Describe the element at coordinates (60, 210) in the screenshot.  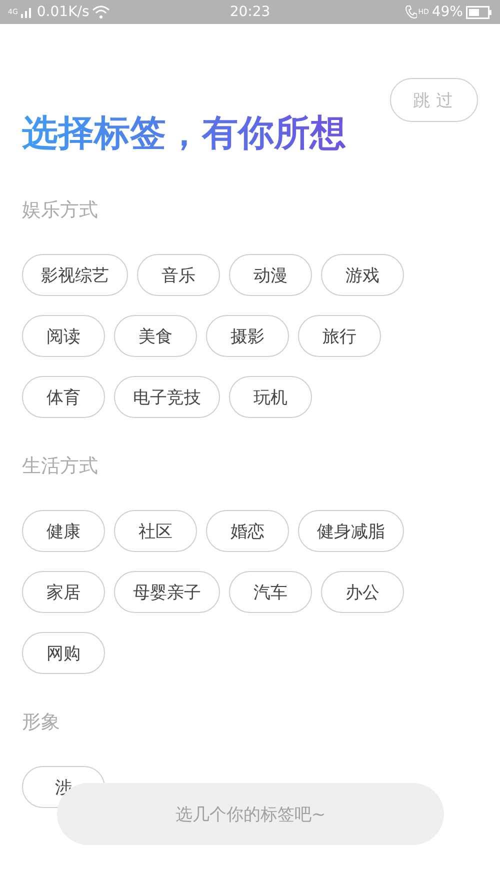
I see `section-heading: 娱乐方式` at that location.